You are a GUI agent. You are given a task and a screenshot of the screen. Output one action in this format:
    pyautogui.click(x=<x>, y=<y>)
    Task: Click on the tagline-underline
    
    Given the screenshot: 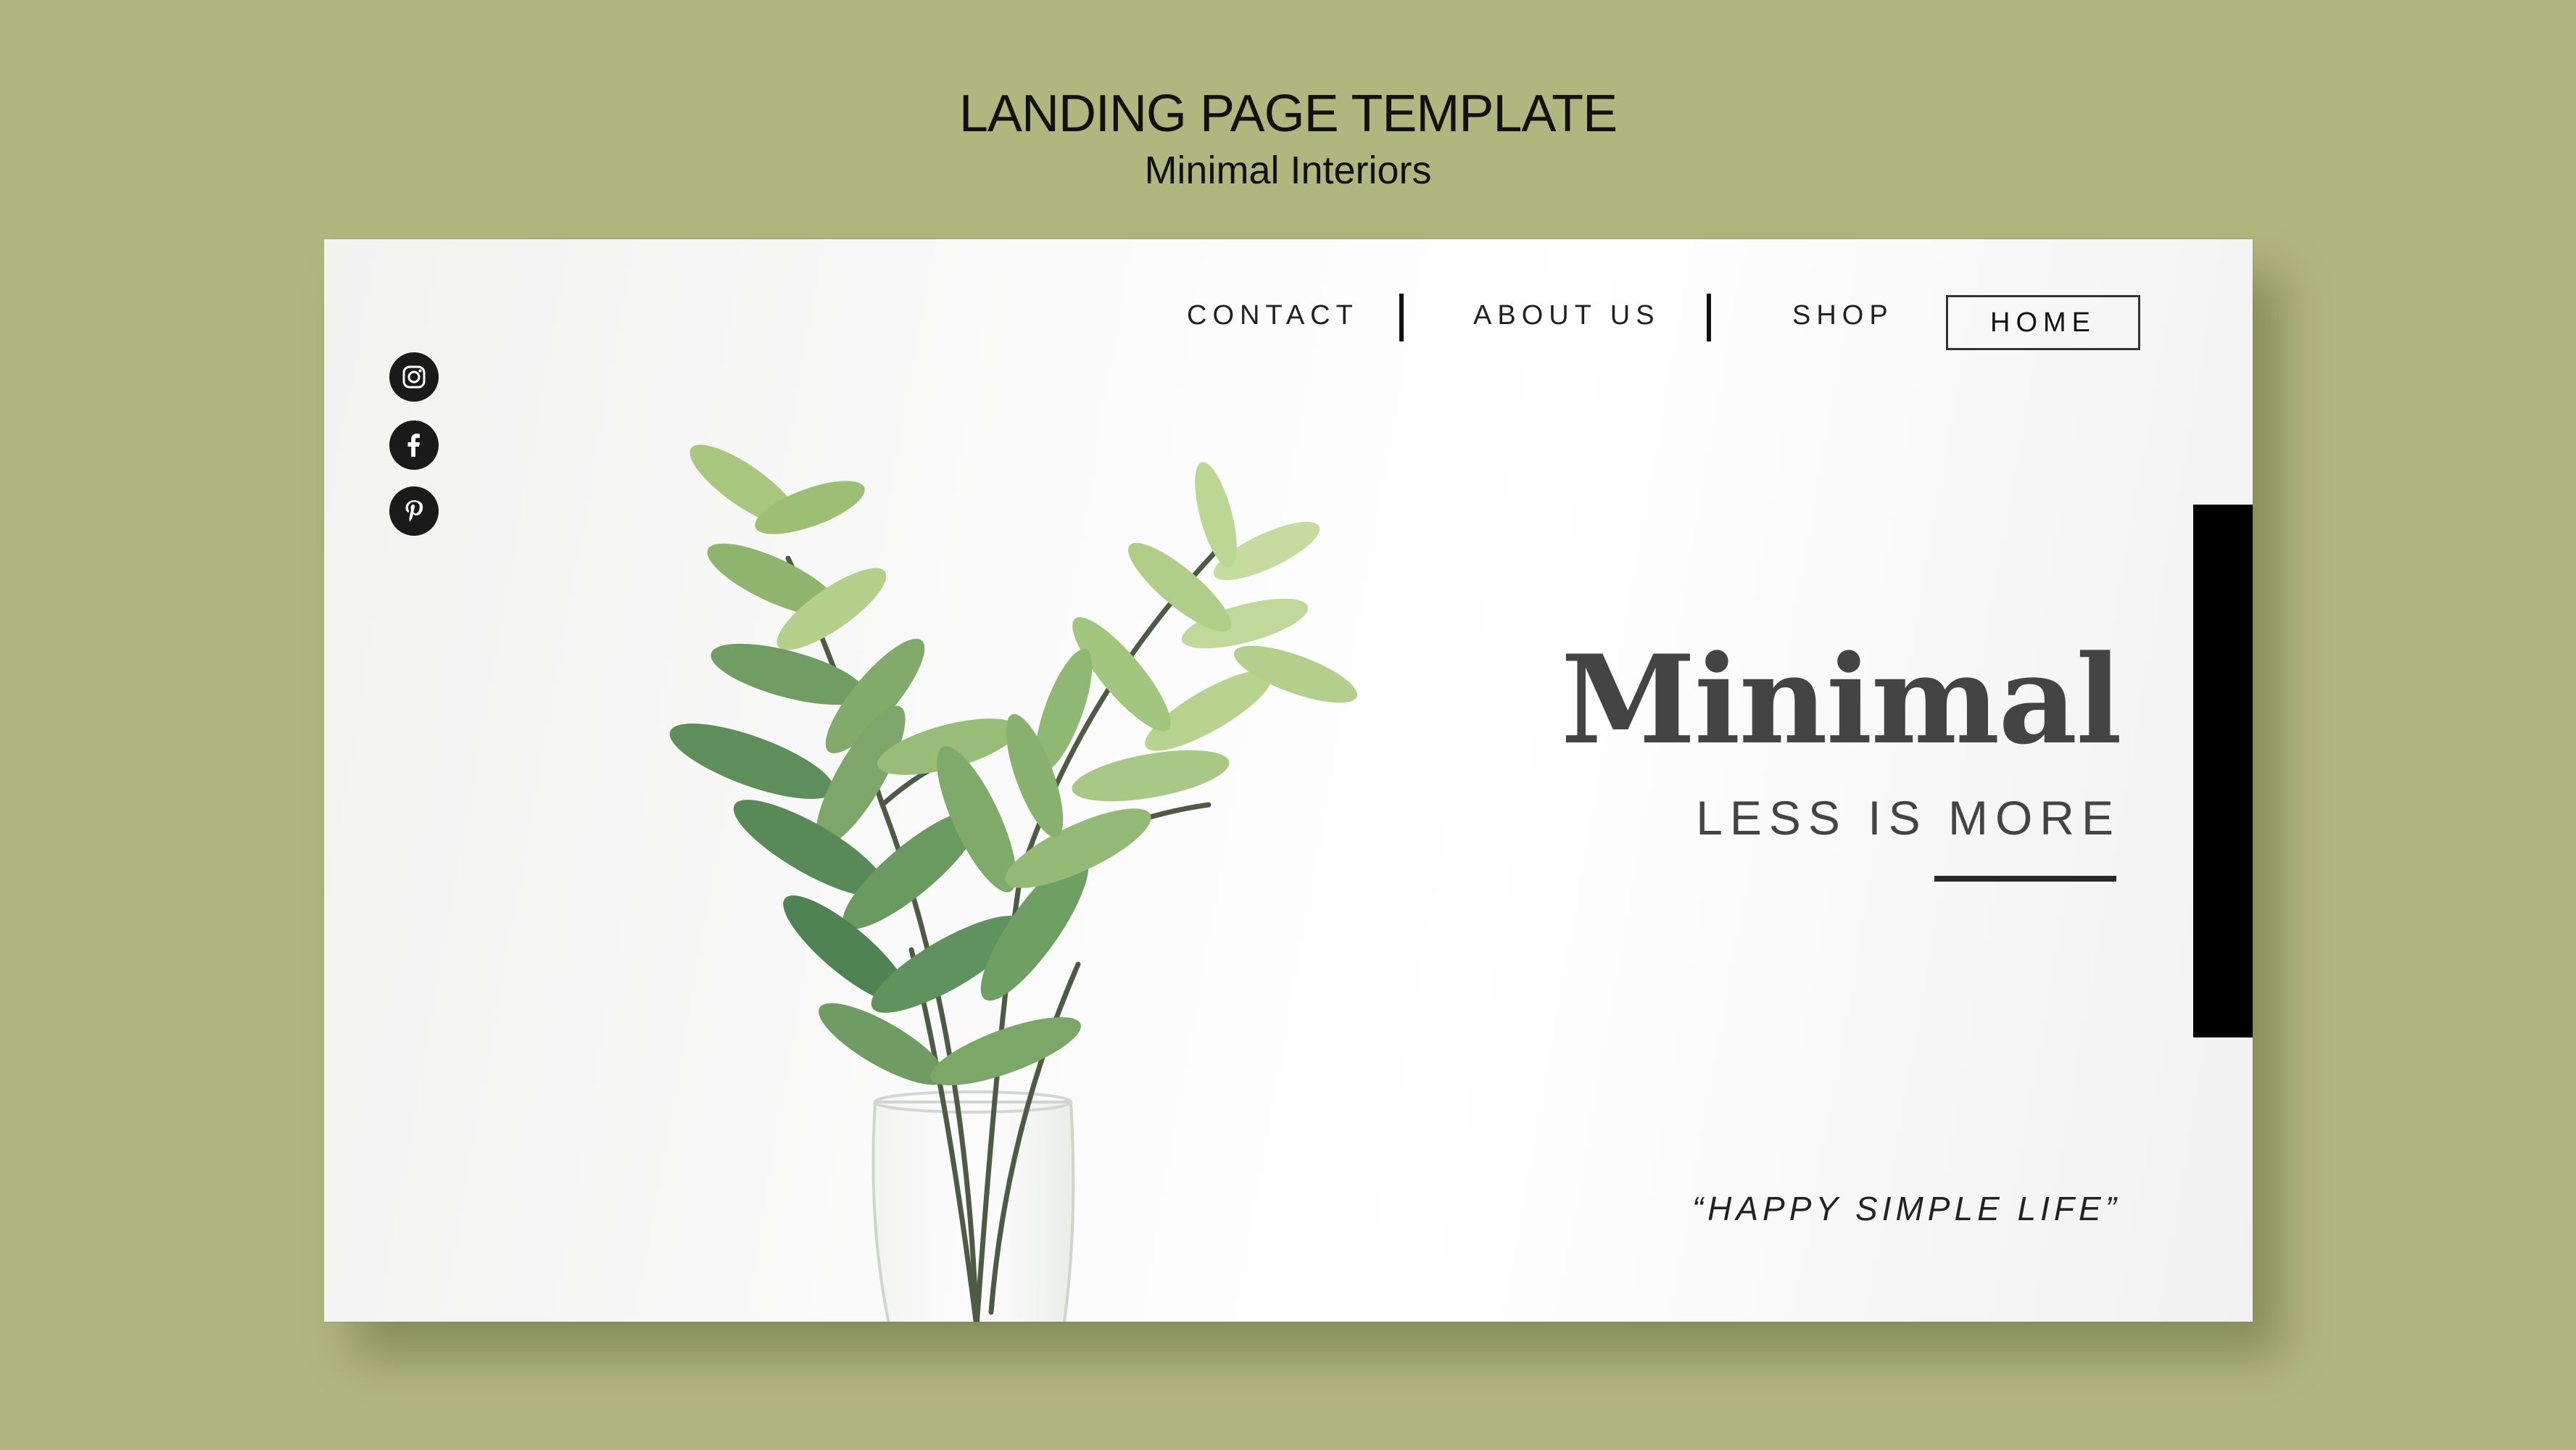 What is the action you would take?
    pyautogui.click(x=2025, y=879)
    